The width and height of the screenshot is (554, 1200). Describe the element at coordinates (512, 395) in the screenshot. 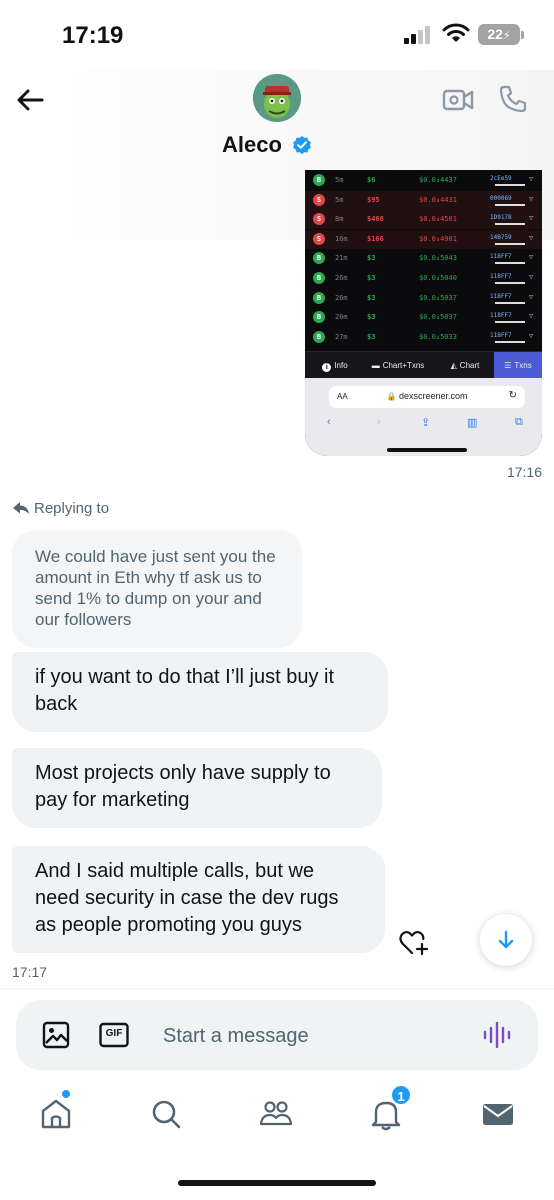

I see `reload-icon: ↻` at that location.